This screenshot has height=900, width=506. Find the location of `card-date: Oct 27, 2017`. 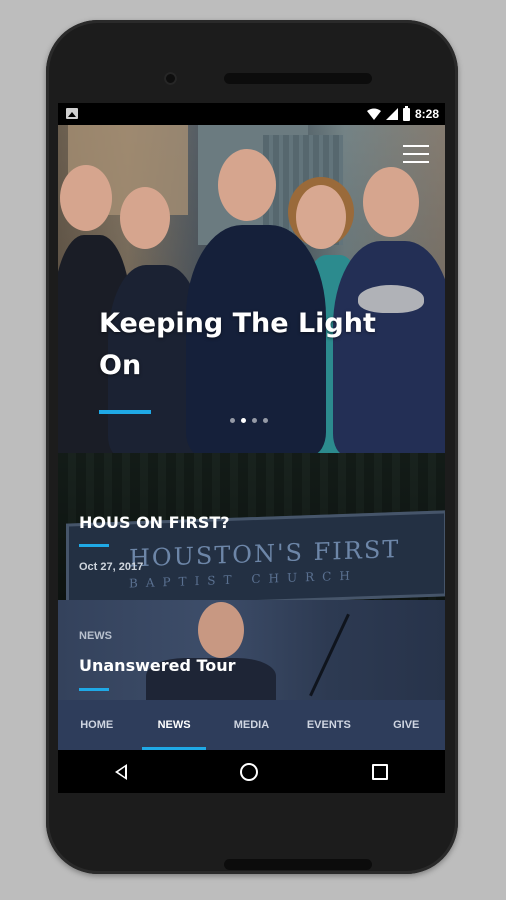

card-date: Oct 27, 2017 is located at coordinates (111, 567).